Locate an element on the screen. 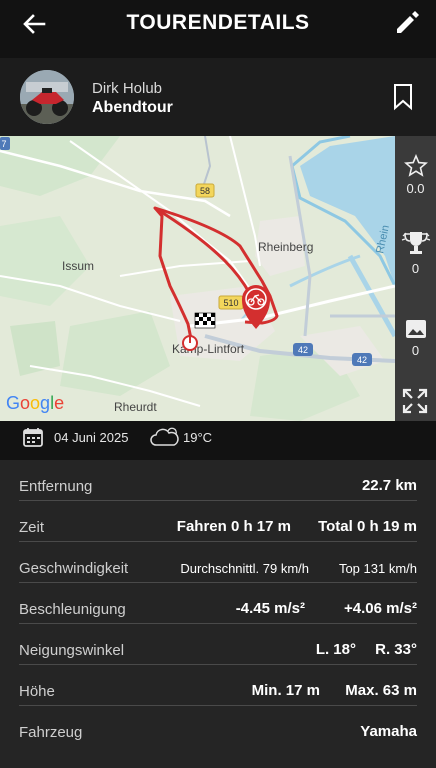  photos-button: 0 is located at coordinates (415, 338).